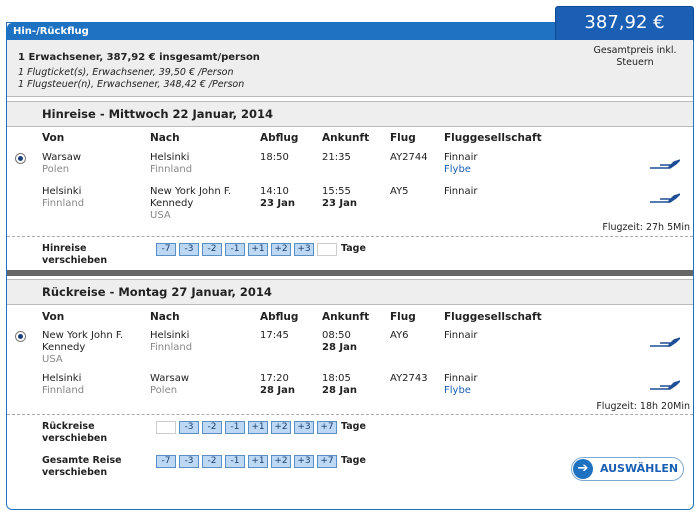 Image resolution: width=700 pixels, height=515 pixels. Describe the element at coordinates (350, 273) in the screenshot. I see `section-divider` at that location.